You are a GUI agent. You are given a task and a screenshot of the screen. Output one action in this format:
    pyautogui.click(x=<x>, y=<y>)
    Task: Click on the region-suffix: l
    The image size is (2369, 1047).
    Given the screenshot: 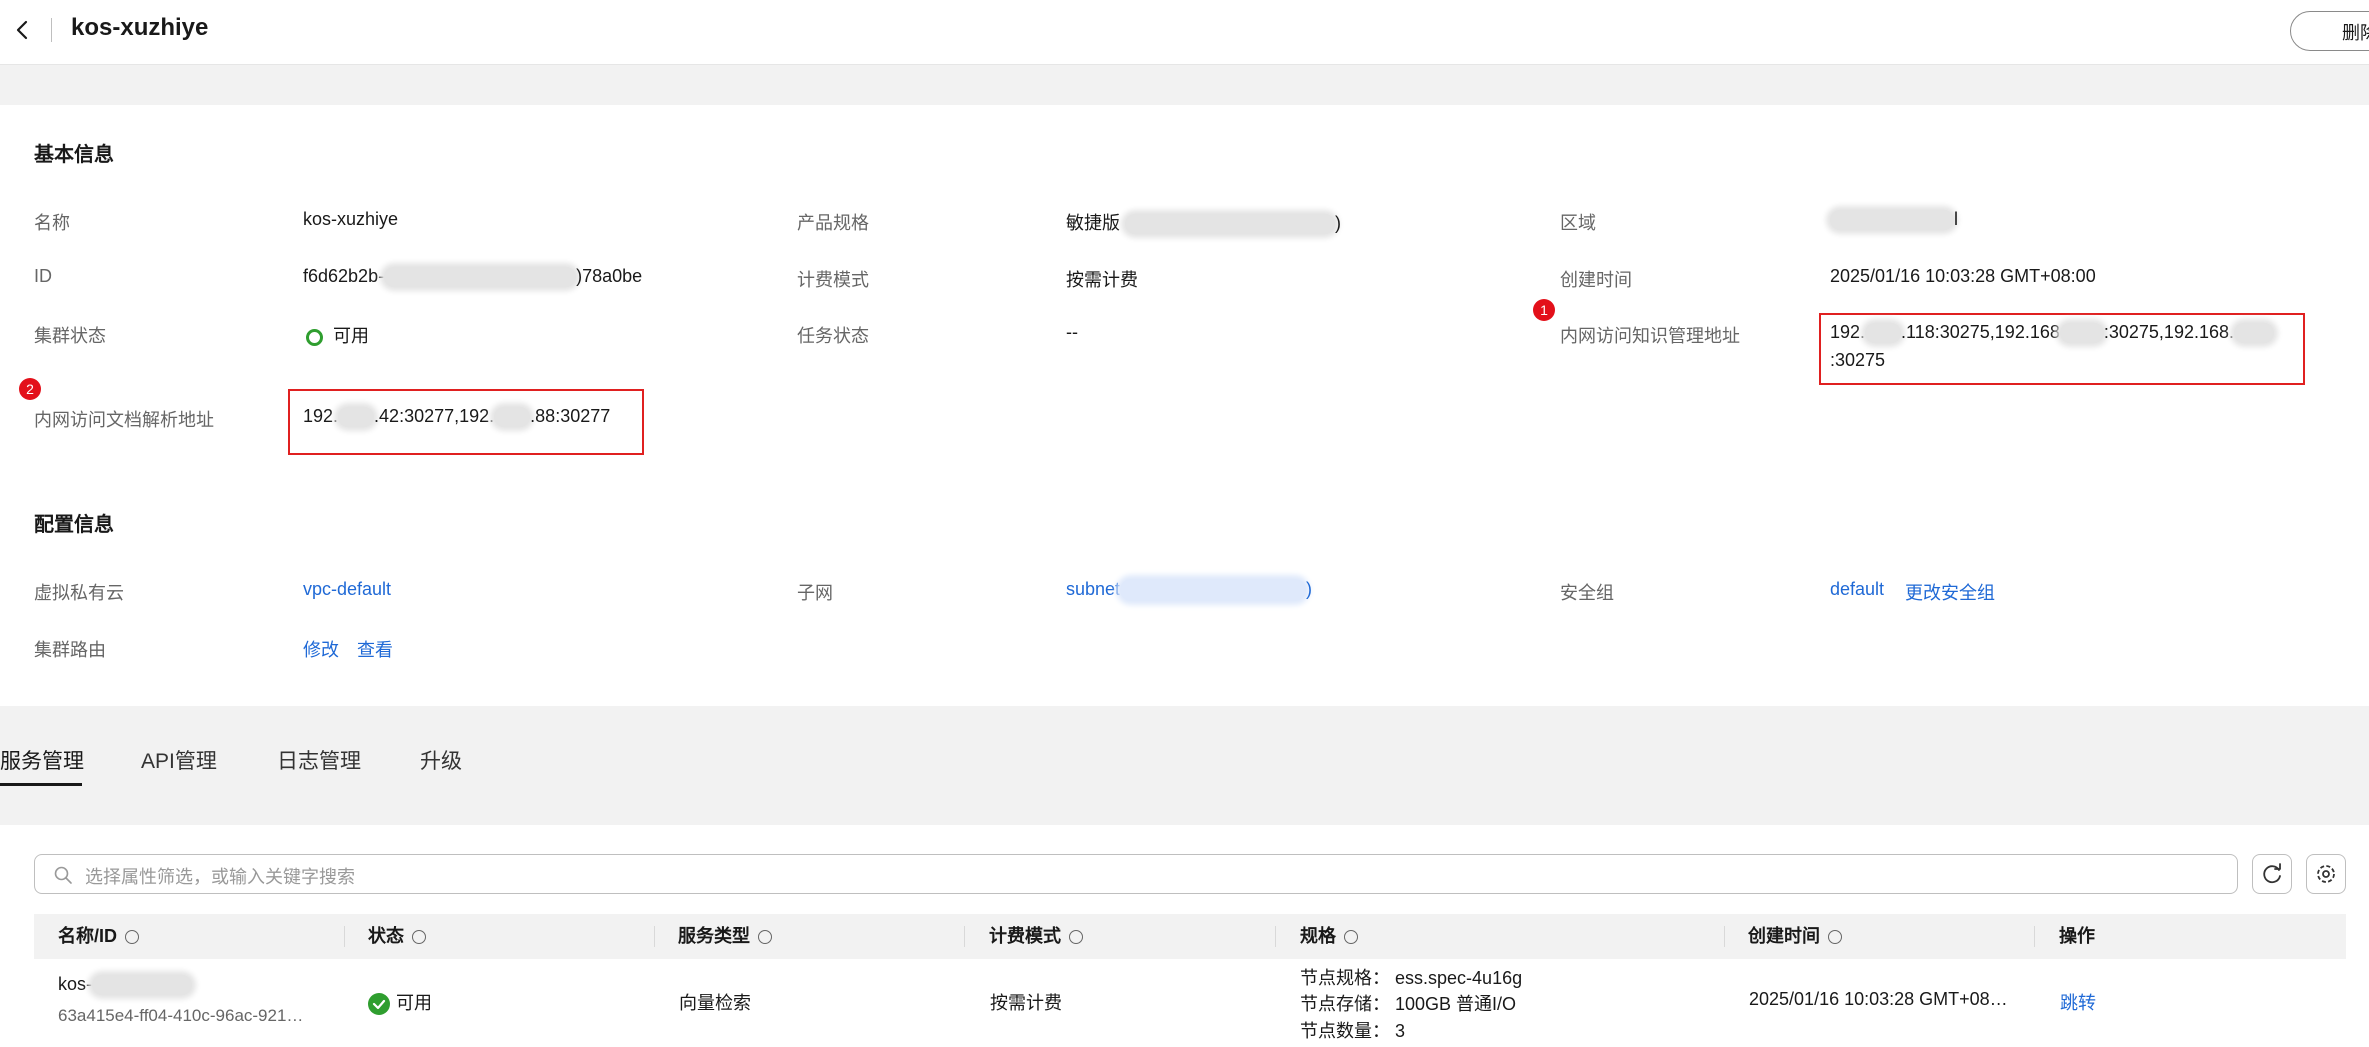 What is the action you would take?
    pyautogui.click(x=1956, y=219)
    